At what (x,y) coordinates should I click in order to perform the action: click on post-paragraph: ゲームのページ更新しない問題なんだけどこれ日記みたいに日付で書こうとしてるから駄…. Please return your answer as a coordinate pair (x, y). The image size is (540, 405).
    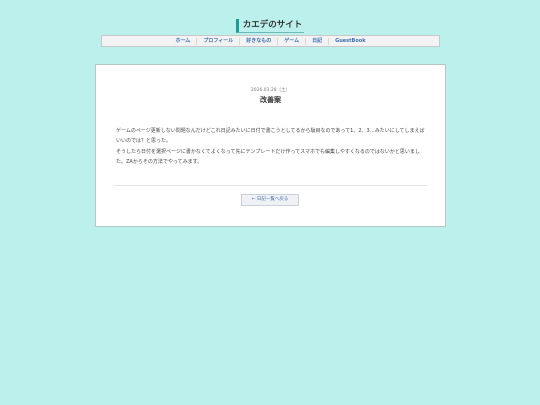
    Looking at the image, I should click on (270, 136).